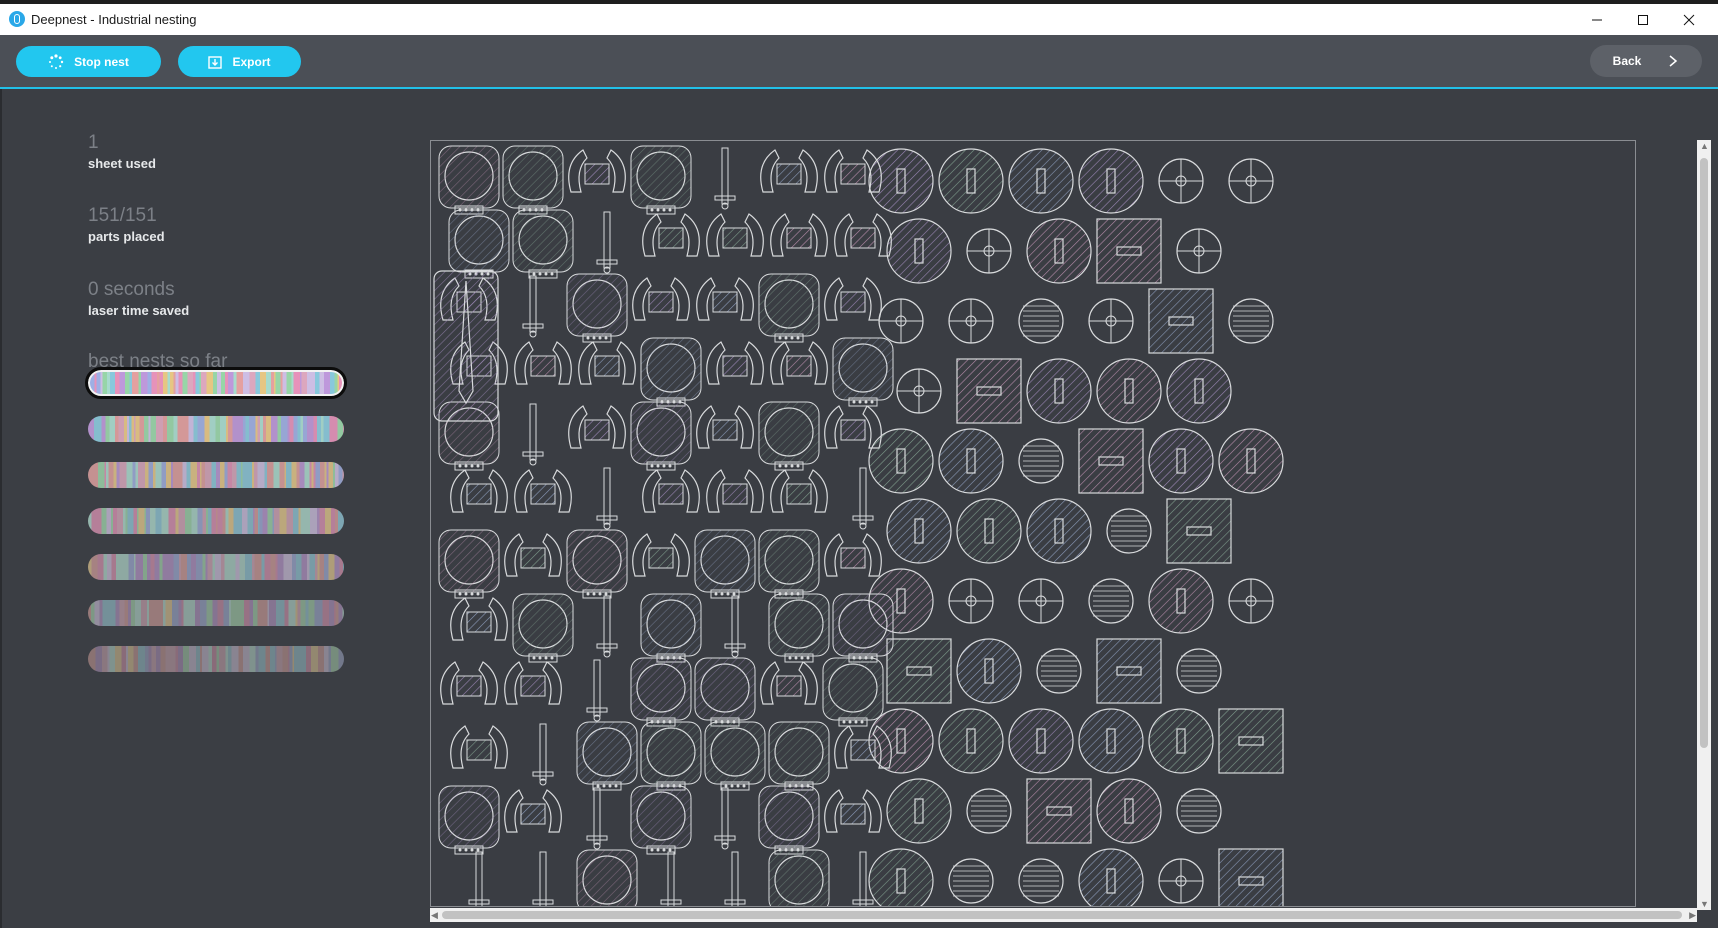 The image size is (1718, 928). Describe the element at coordinates (1643, 20) in the screenshot. I see `maximize-button` at that location.